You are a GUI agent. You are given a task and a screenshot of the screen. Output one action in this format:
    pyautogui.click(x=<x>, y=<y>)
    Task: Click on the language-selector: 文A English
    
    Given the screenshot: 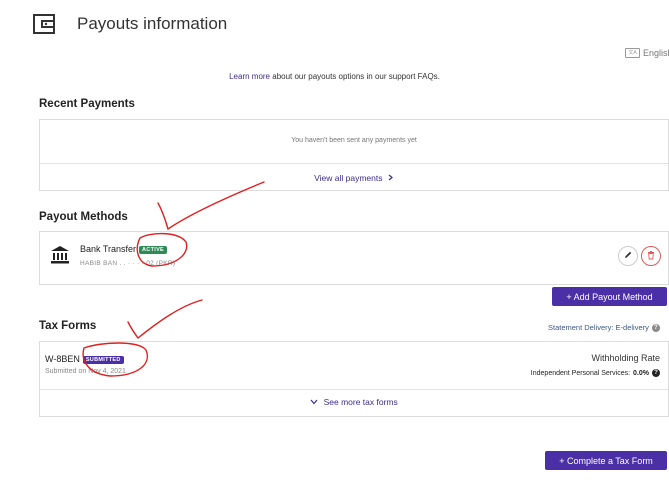 What is the action you would take?
    pyautogui.click(x=647, y=53)
    